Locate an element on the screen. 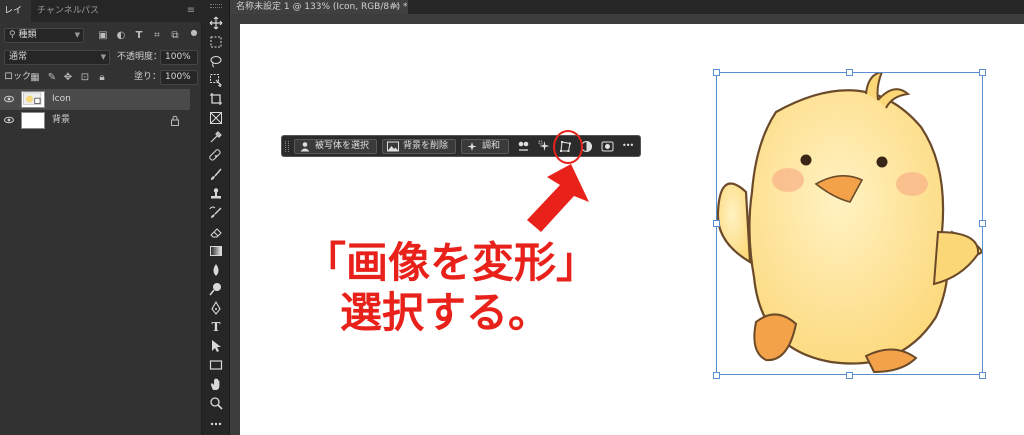 The width and height of the screenshot is (1024, 435). pasteboard-left is located at coordinates (235, 229).